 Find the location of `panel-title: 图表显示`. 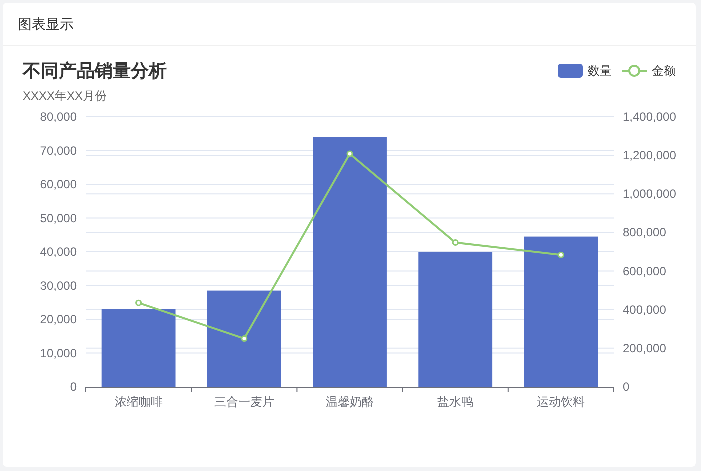

panel-title: 图表显示 is located at coordinates (46, 24).